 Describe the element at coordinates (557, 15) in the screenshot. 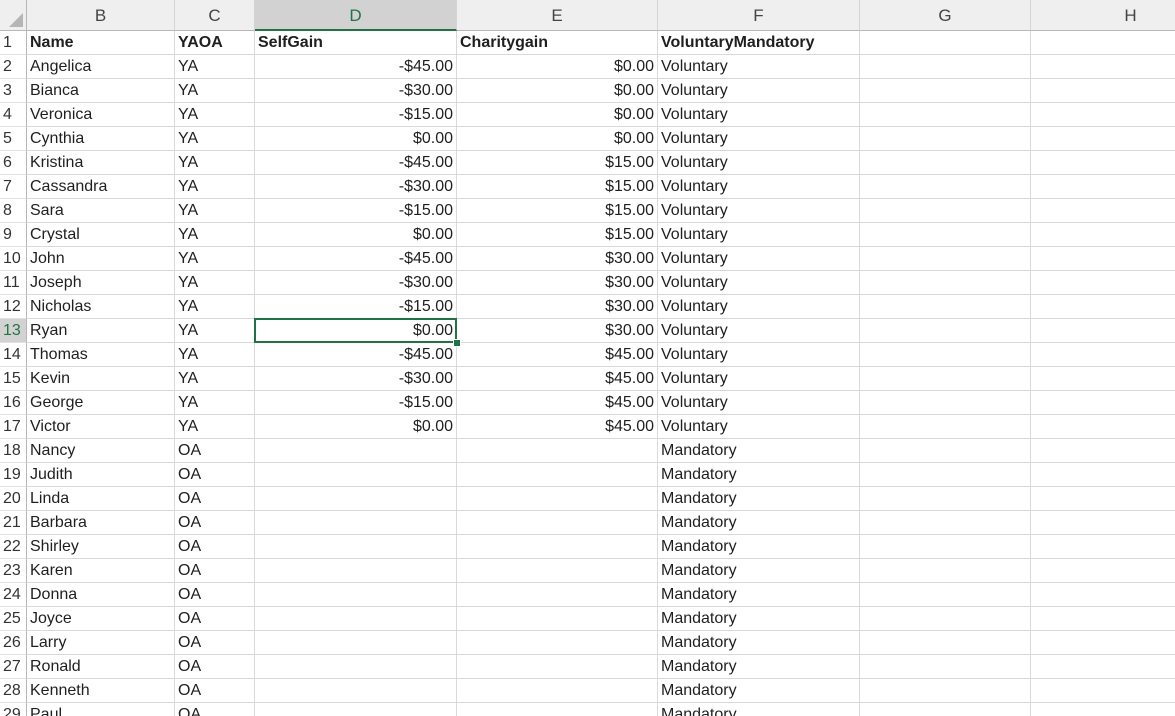

I see `column-header-e: E` at that location.